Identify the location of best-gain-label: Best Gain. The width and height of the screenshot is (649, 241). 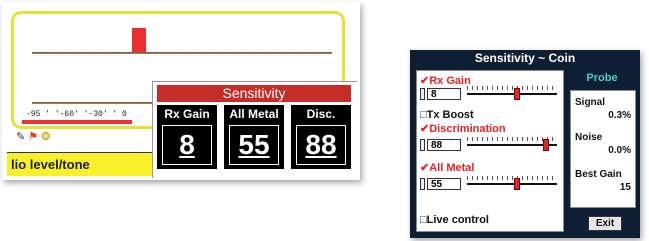
(598, 174).